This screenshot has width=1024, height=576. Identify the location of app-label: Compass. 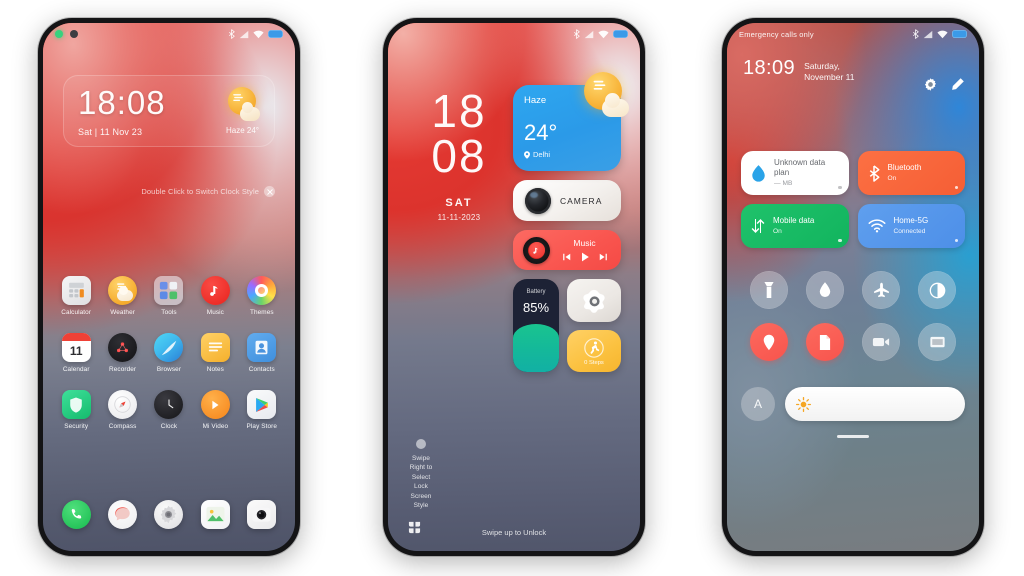
(122, 426).